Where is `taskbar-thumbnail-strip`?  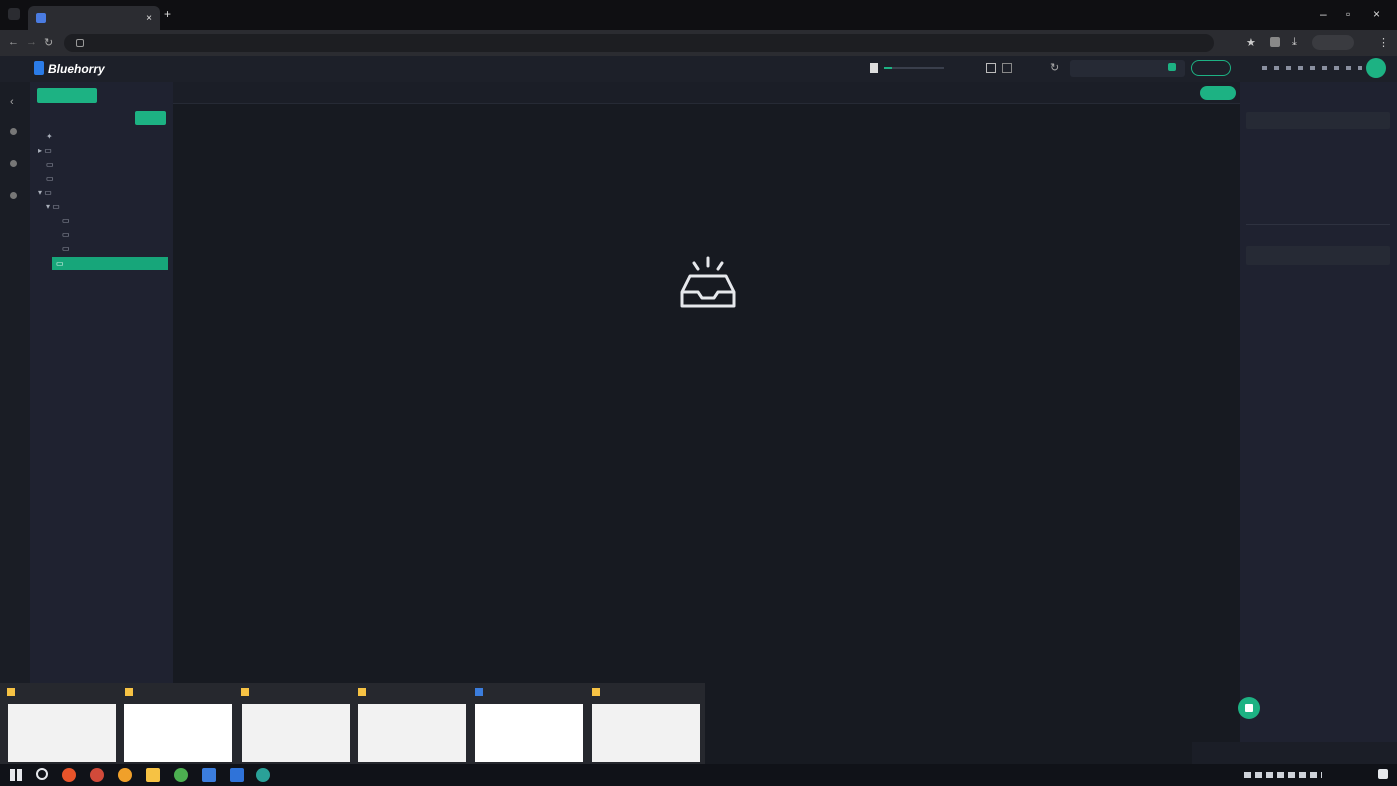 taskbar-thumbnail-strip is located at coordinates (352, 723).